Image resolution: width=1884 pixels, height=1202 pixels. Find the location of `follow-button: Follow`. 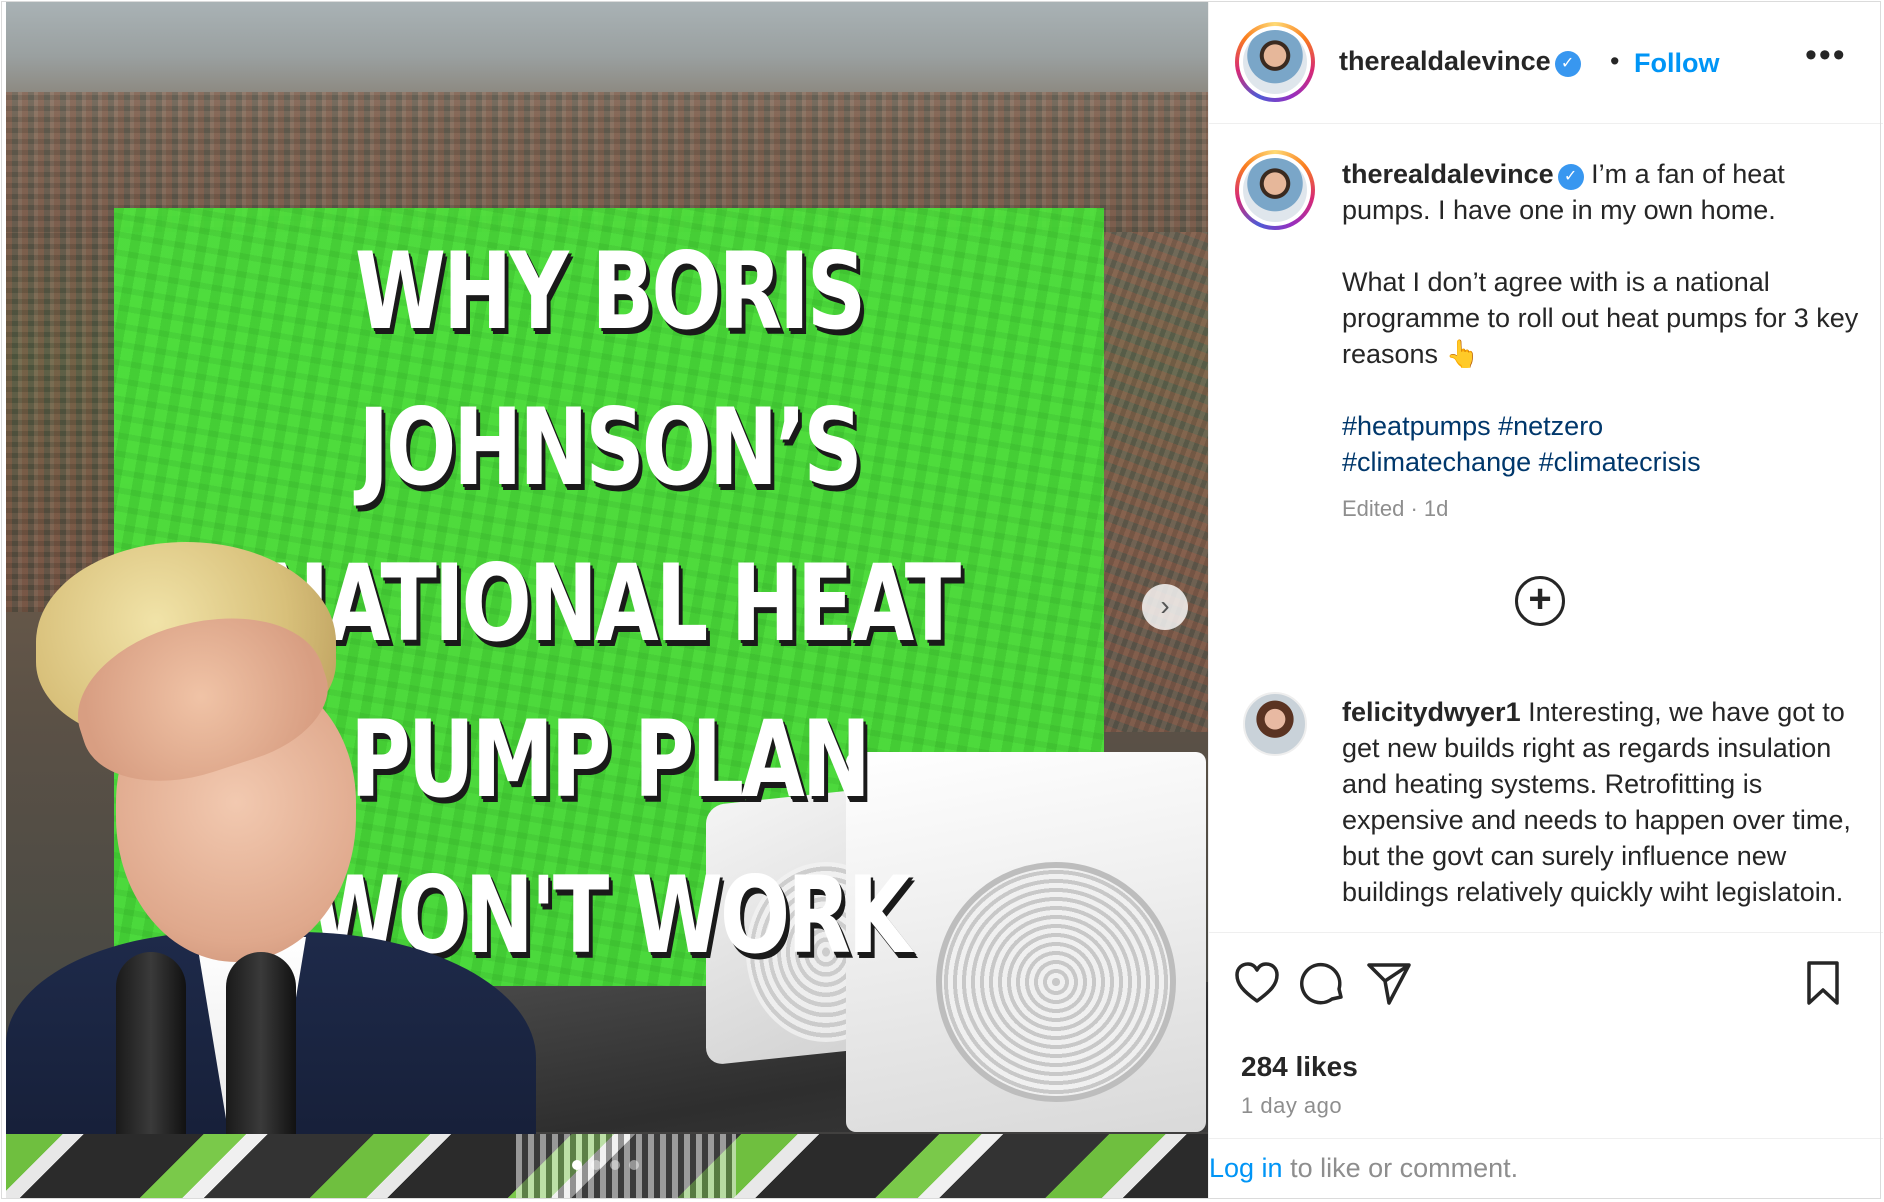

follow-button: Follow is located at coordinates (1676, 63).